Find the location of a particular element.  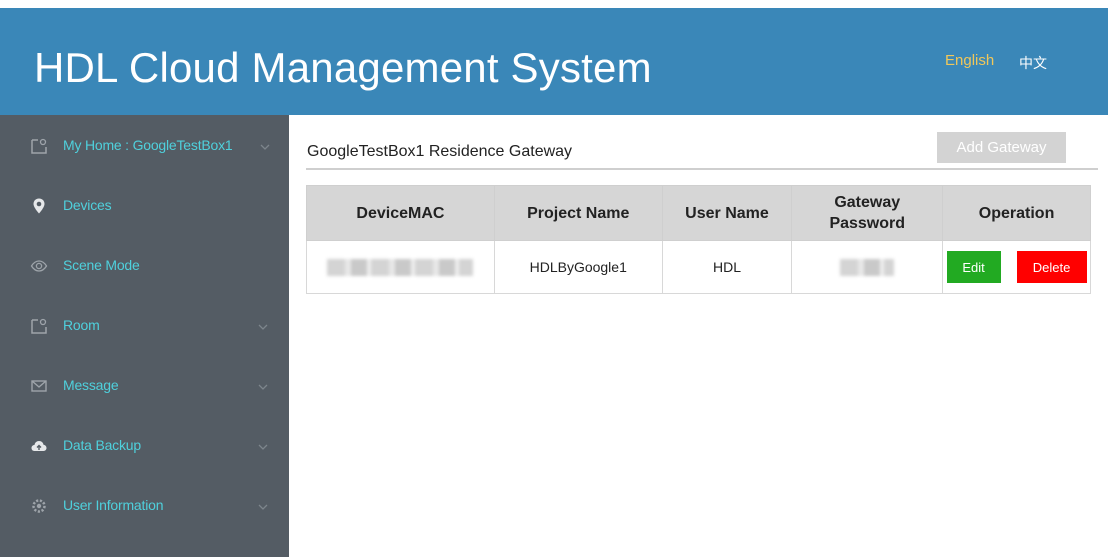

sidebar-item-data-backup: Data Backup is located at coordinates (144, 445).